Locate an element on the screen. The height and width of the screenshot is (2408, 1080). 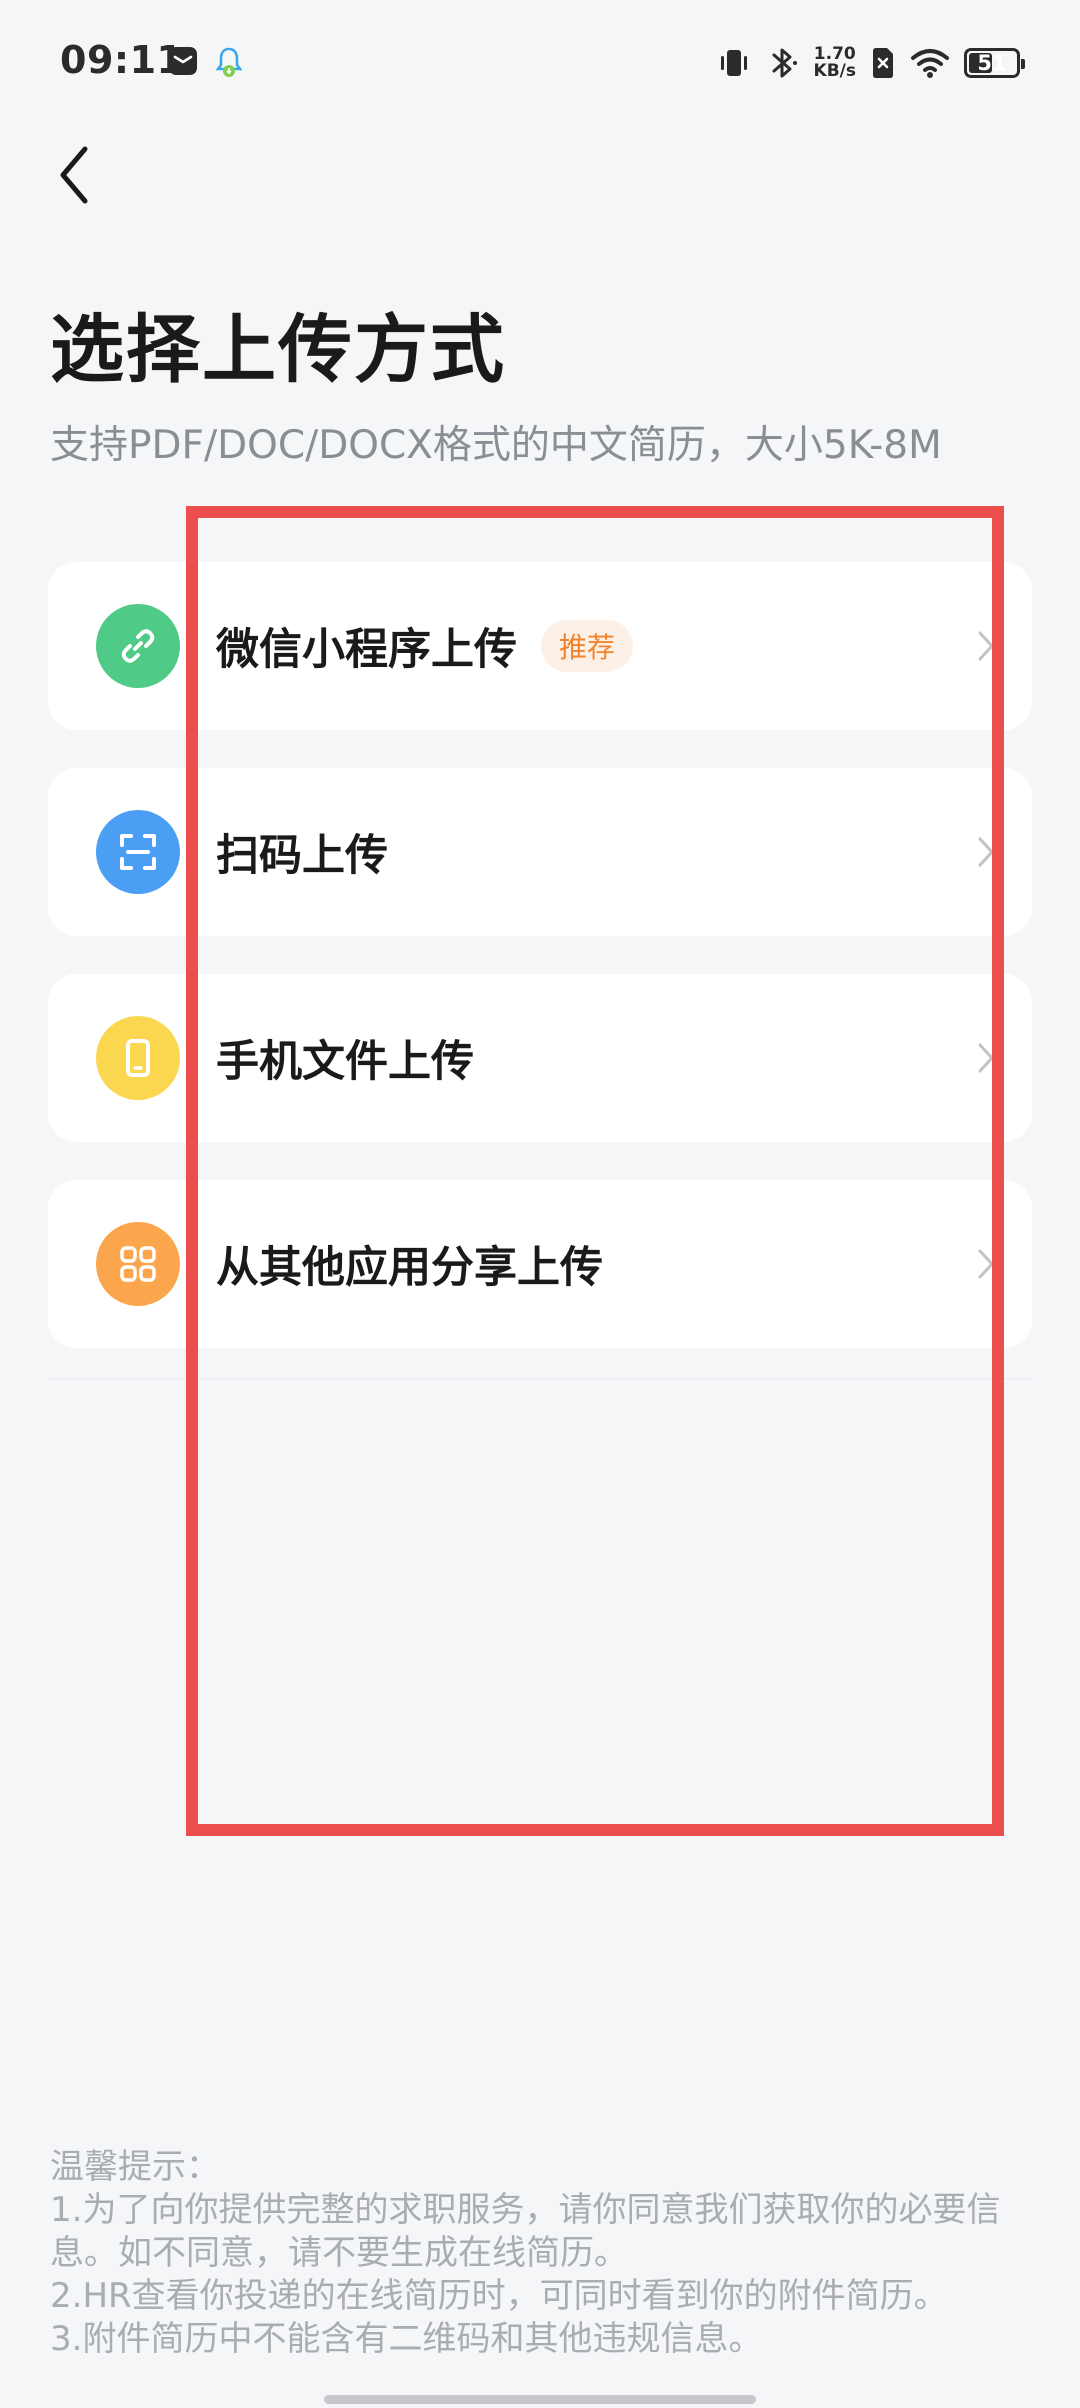
mail-notification-icon is located at coordinates (183, 61).